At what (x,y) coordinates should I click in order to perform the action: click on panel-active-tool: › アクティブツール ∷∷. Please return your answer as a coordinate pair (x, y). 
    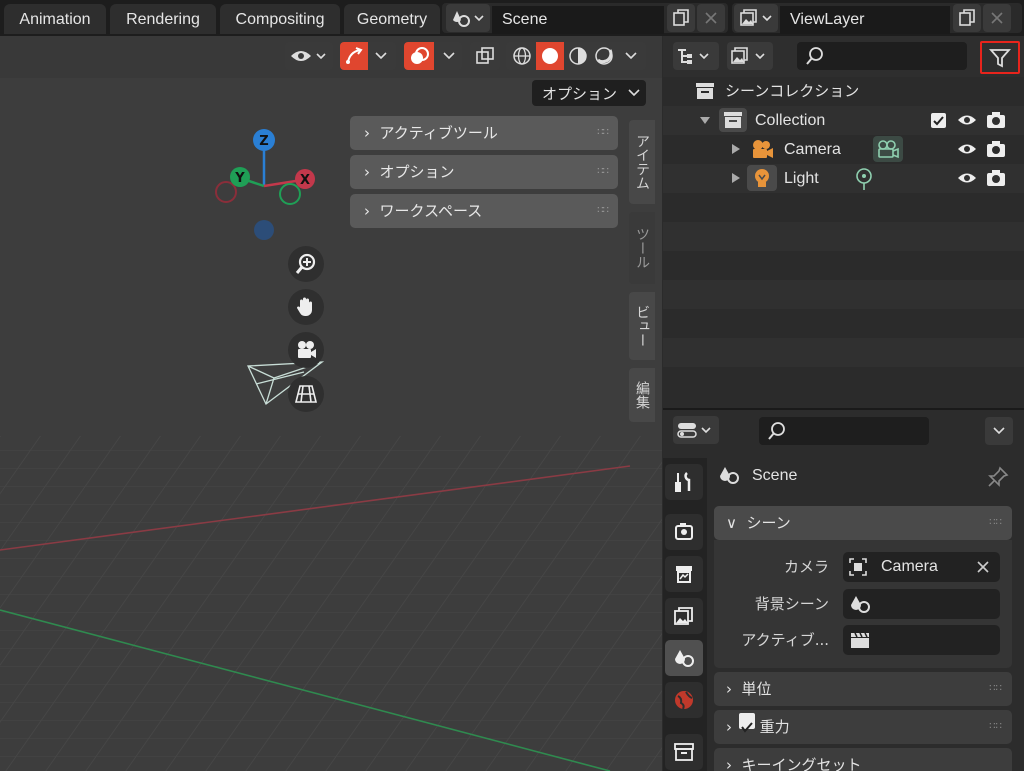
    Looking at the image, I should click on (484, 133).